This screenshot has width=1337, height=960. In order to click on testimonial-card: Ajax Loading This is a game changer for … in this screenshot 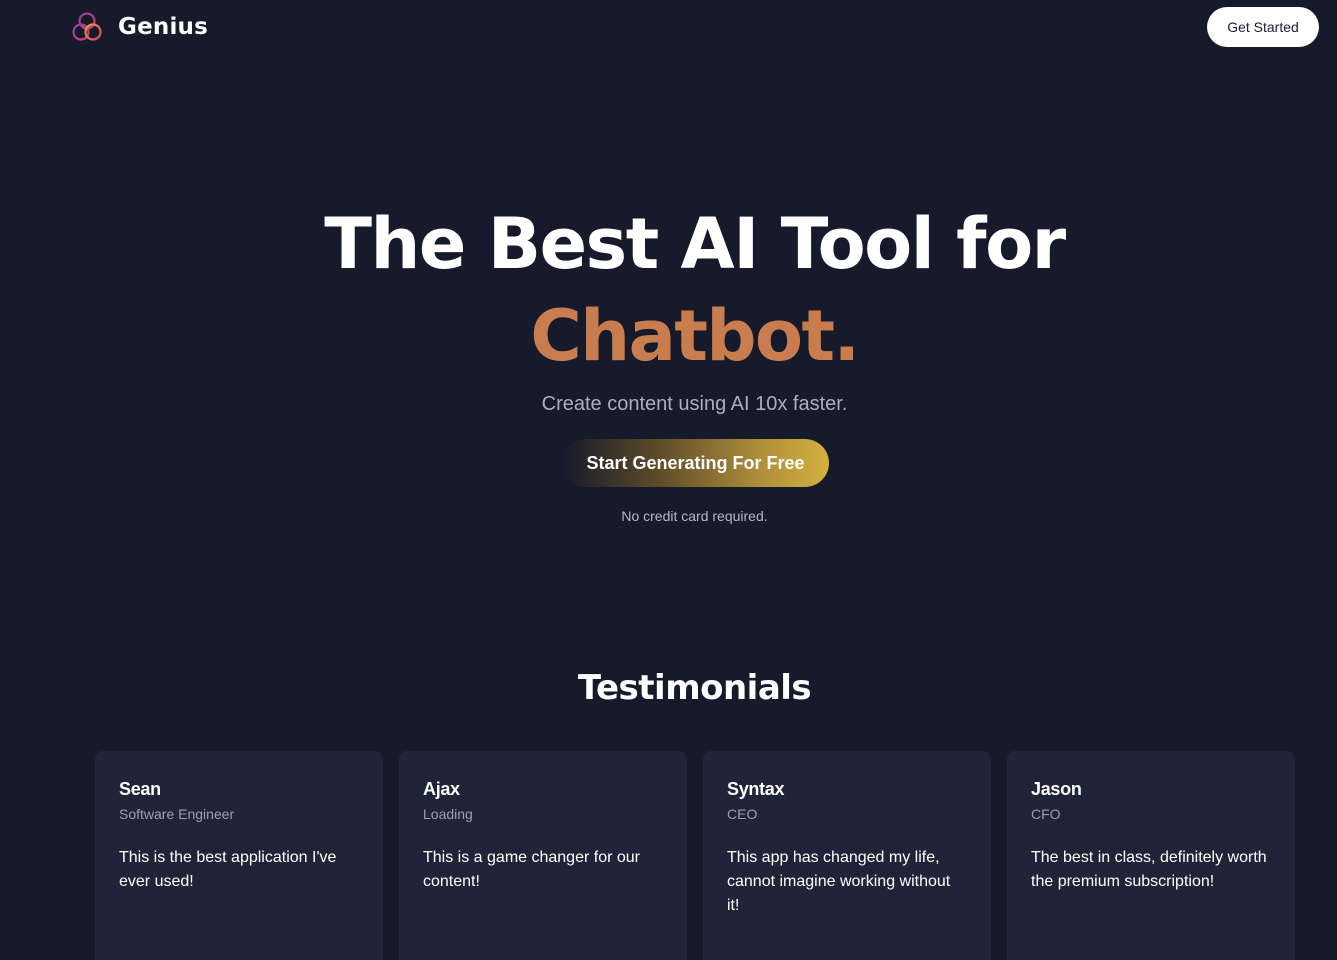, I will do `click(543, 855)`.